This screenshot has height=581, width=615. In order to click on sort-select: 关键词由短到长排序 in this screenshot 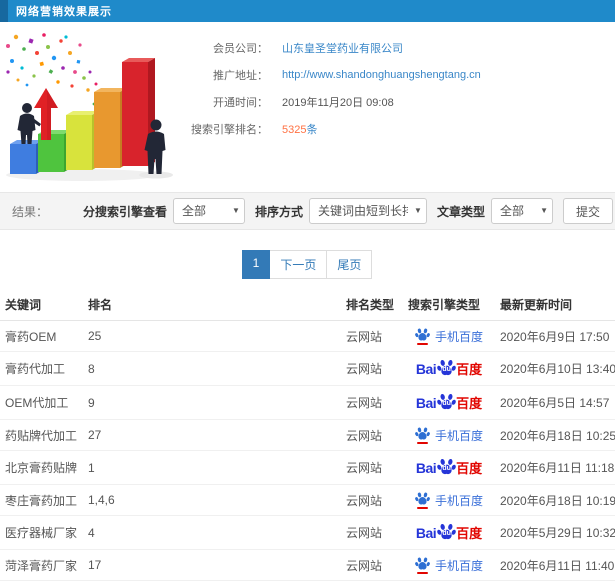, I will do `click(367, 211)`.